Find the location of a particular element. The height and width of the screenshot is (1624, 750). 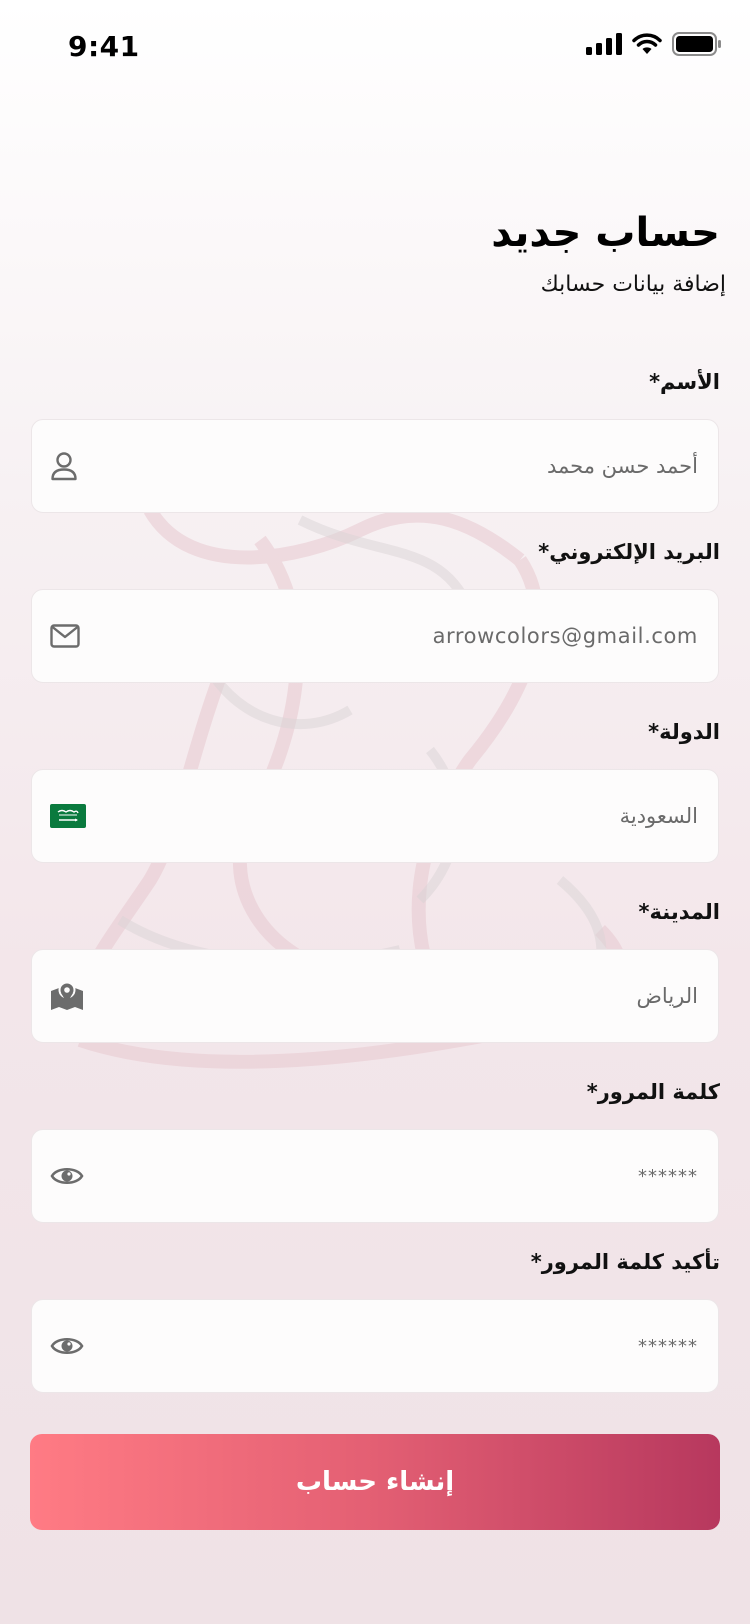

confirm-password-label: تأكيد كلمة المرور* is located at coordinates (625, 1262).